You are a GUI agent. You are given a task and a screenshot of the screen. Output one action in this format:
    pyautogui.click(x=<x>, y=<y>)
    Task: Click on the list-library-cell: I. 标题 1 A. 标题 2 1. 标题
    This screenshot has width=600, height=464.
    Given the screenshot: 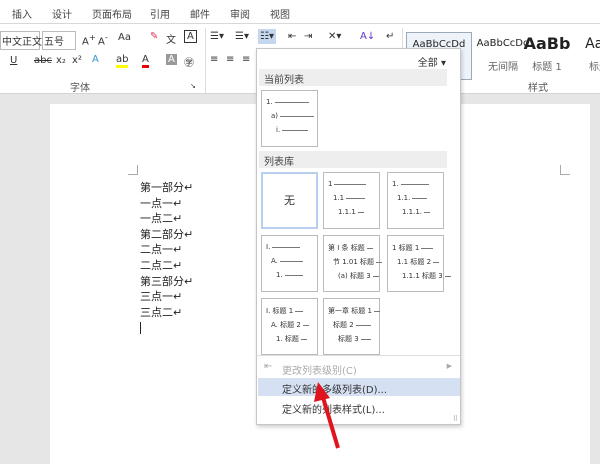 What is the action you would take?
    pyautogui.click(x=289, y=326)
    